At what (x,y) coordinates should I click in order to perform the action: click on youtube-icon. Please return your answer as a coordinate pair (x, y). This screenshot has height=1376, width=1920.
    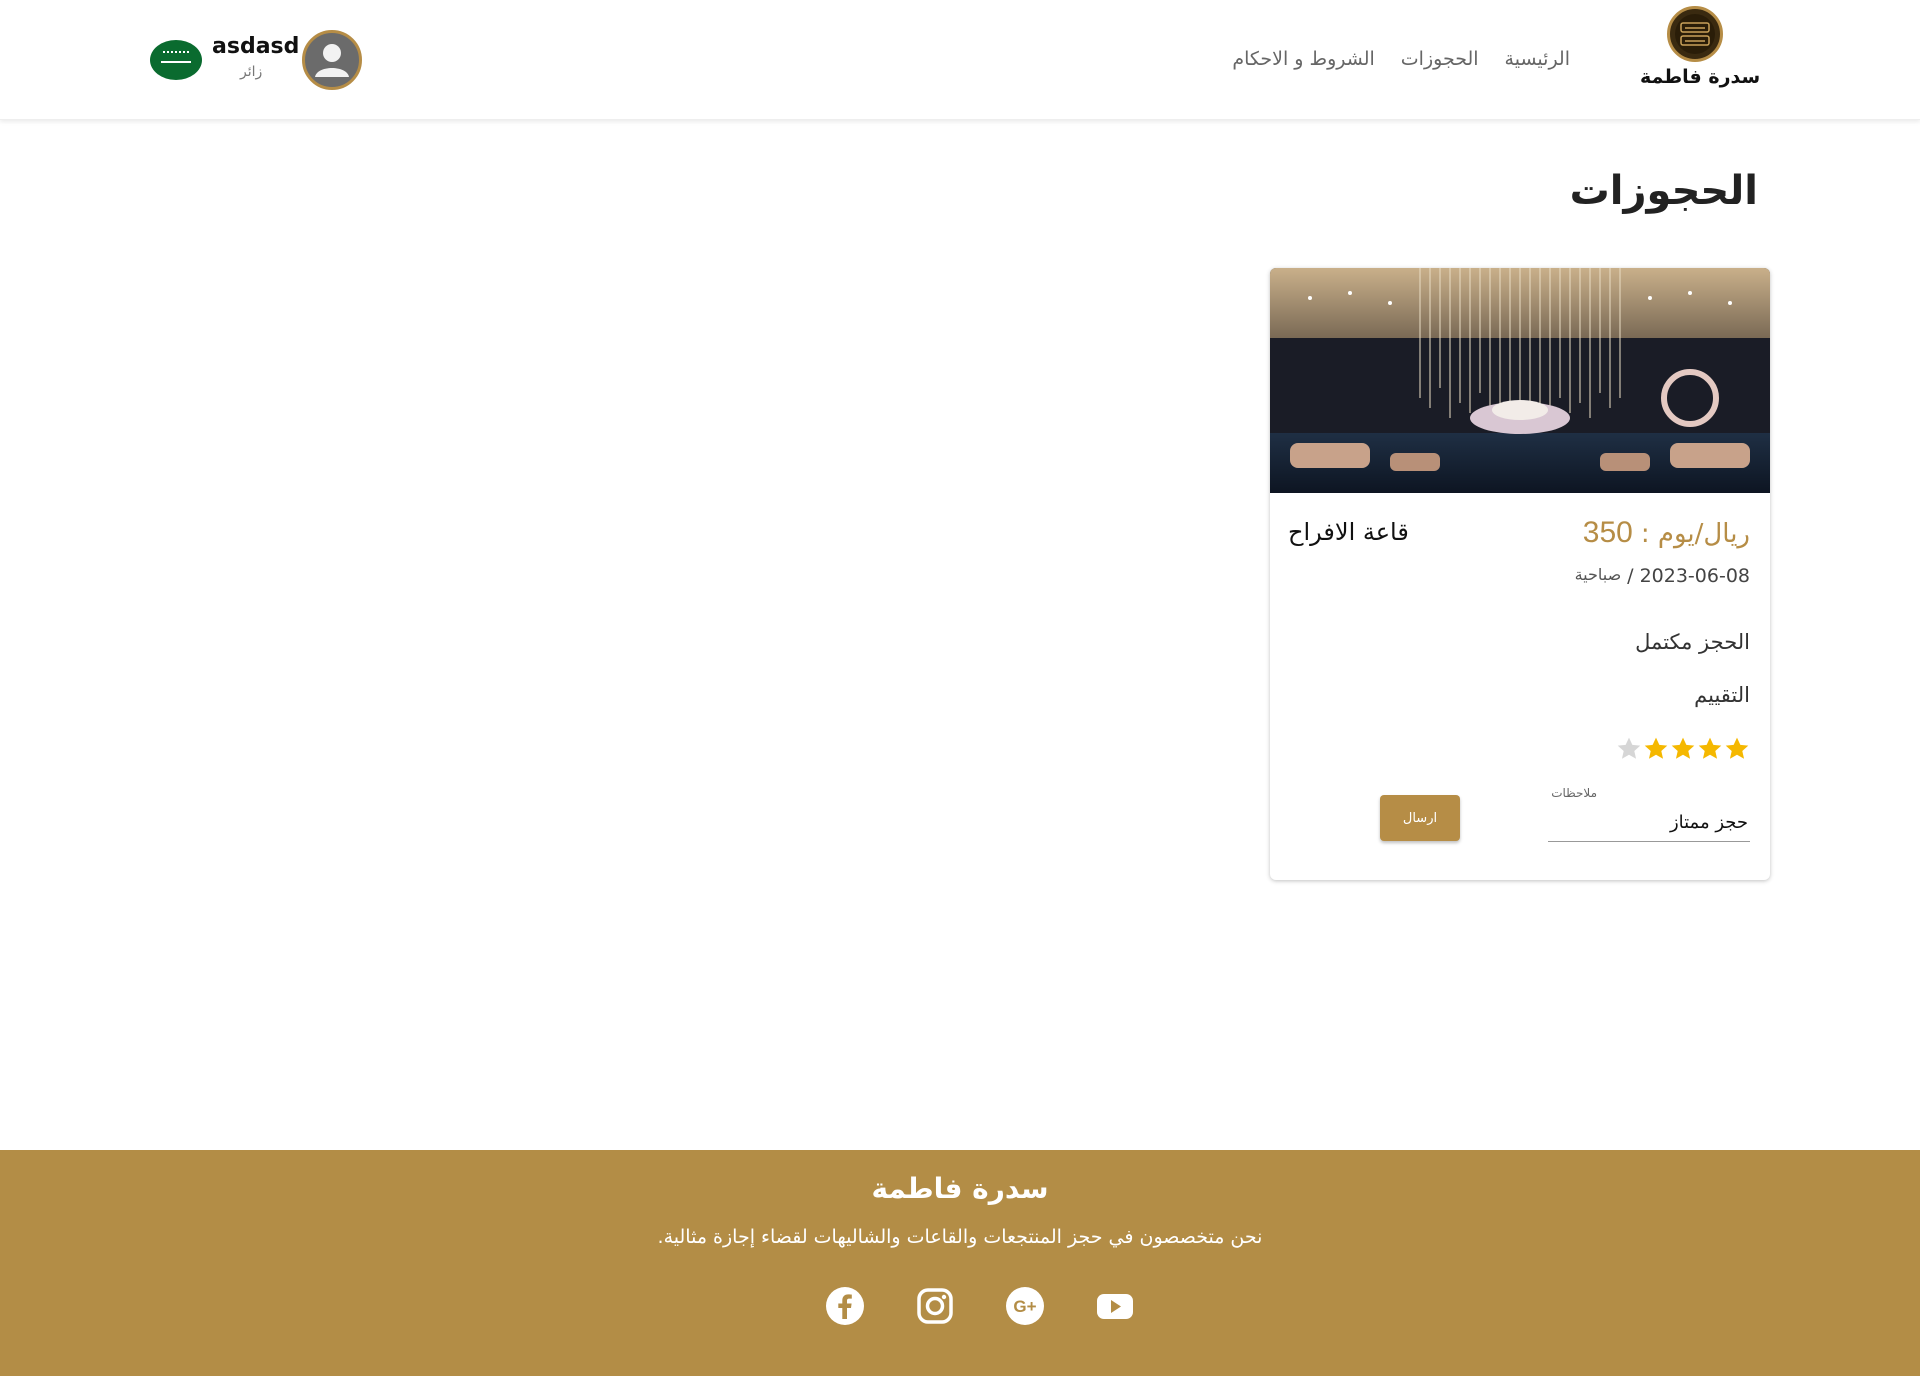
    Looking at the image, I should click on (1115, 1306).